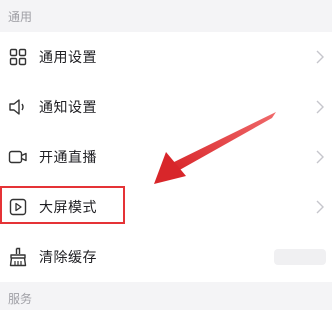  What do you see at coordinates (18, 157) in the screenshot?
I see `video-camera-icon` at bounding box center [18, 157].